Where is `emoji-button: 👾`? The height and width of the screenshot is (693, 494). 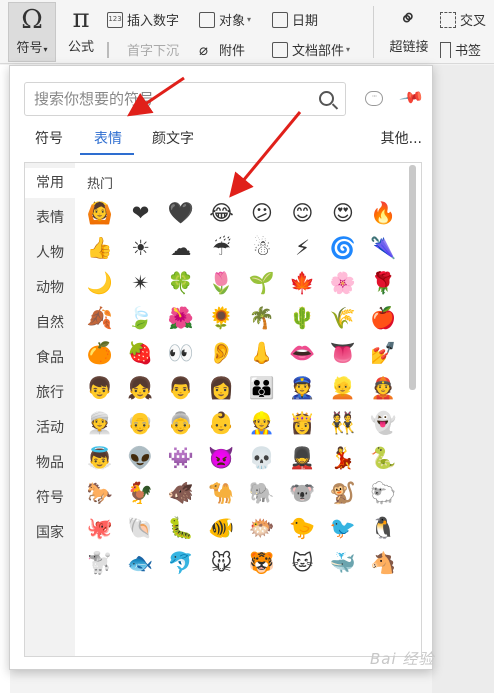 emoji-button: 👾 is located at coordinates (181, 458).